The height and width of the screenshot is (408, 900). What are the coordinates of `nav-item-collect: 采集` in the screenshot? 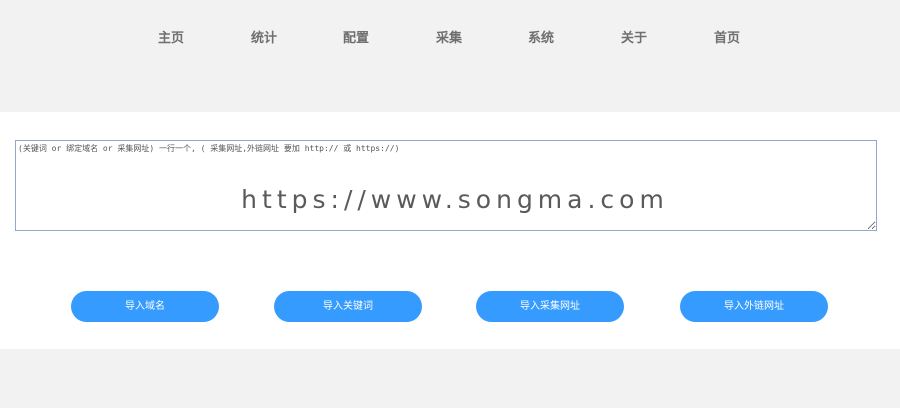 It's located at (449, 36).